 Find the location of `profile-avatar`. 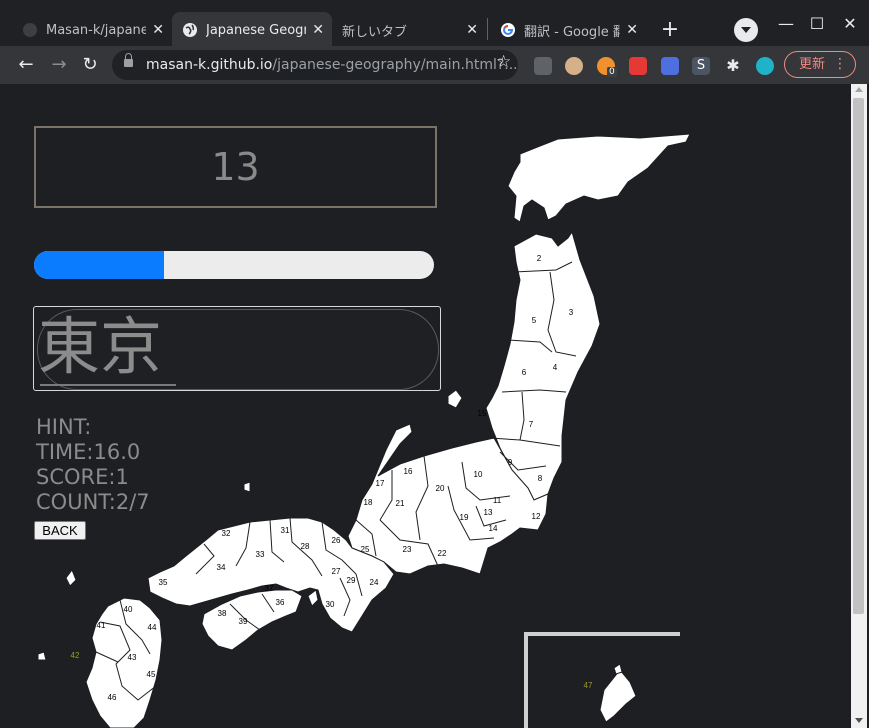

profile-avatar is located at coordinates (765, 66).